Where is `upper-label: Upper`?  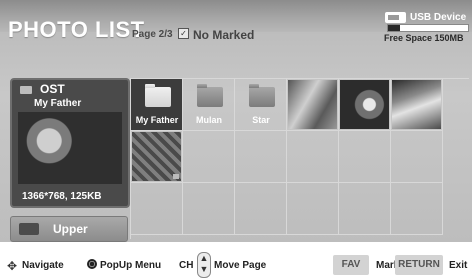
upper-label: Upper is located at coordinates (70, 229).